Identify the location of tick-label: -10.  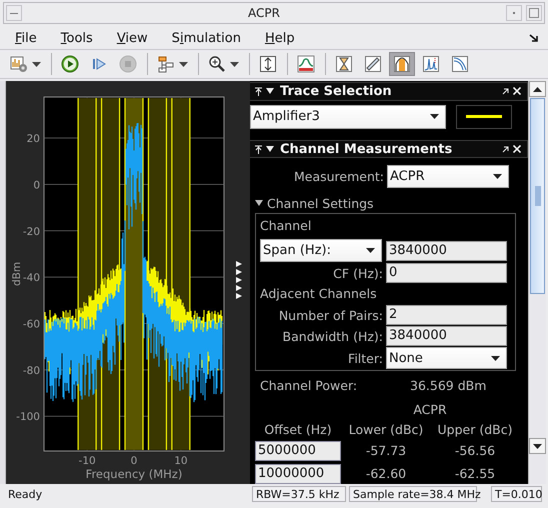
(87, 461).